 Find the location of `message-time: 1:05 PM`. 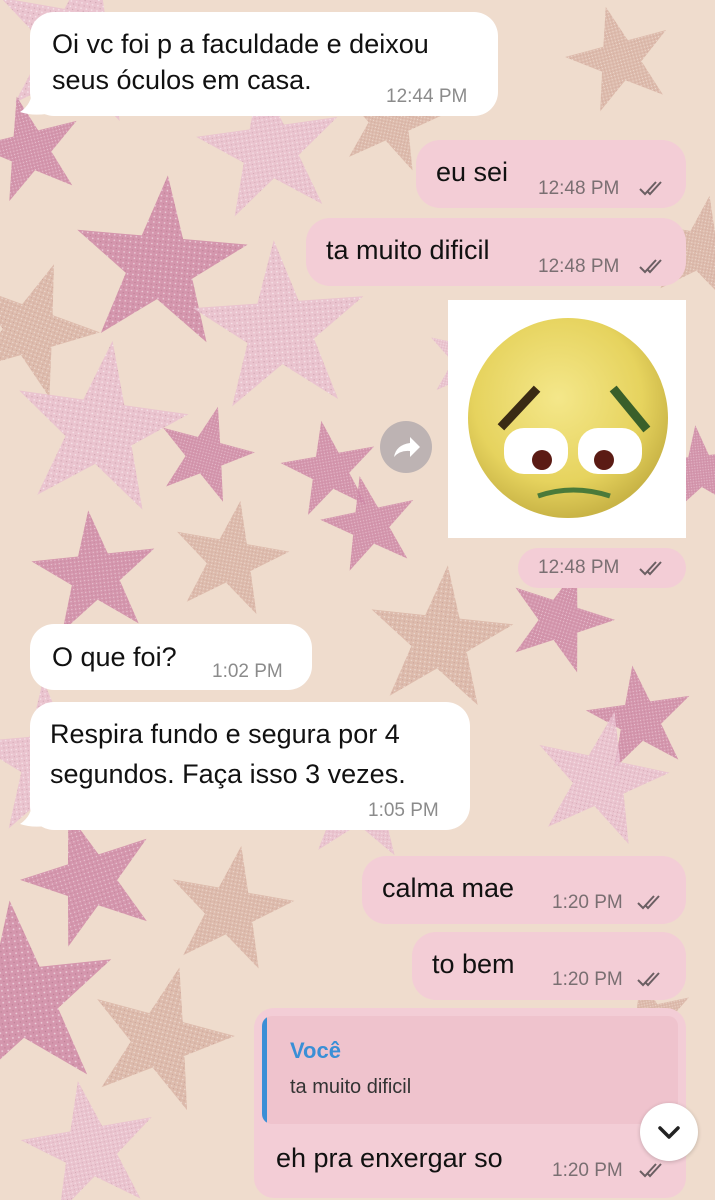

message-time: 1:05 PM is located at coordinates (403, 810).